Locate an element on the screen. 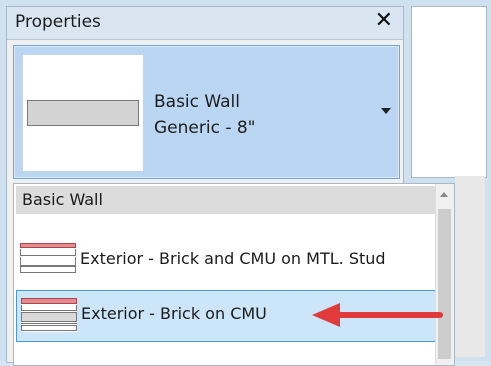 This screenshot has height=366, width=491. selected-family-name: Basic Wall is located at coordinates (197, 102).